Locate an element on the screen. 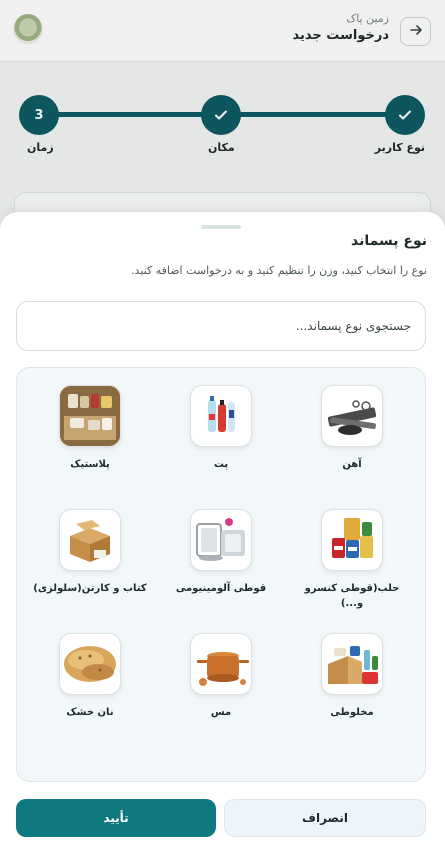 This screenshot has height=855, width=445. waste-item-pet: پت is located at coordinates (221, 428).